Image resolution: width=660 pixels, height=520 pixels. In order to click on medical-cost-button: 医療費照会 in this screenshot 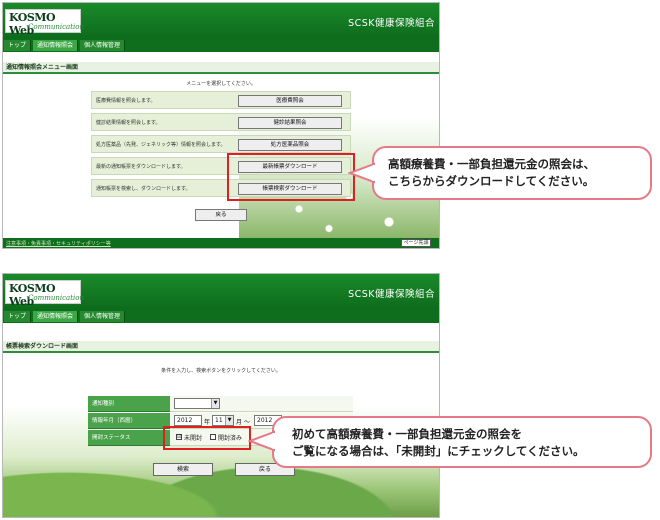, I will do `click(290, 101)`.